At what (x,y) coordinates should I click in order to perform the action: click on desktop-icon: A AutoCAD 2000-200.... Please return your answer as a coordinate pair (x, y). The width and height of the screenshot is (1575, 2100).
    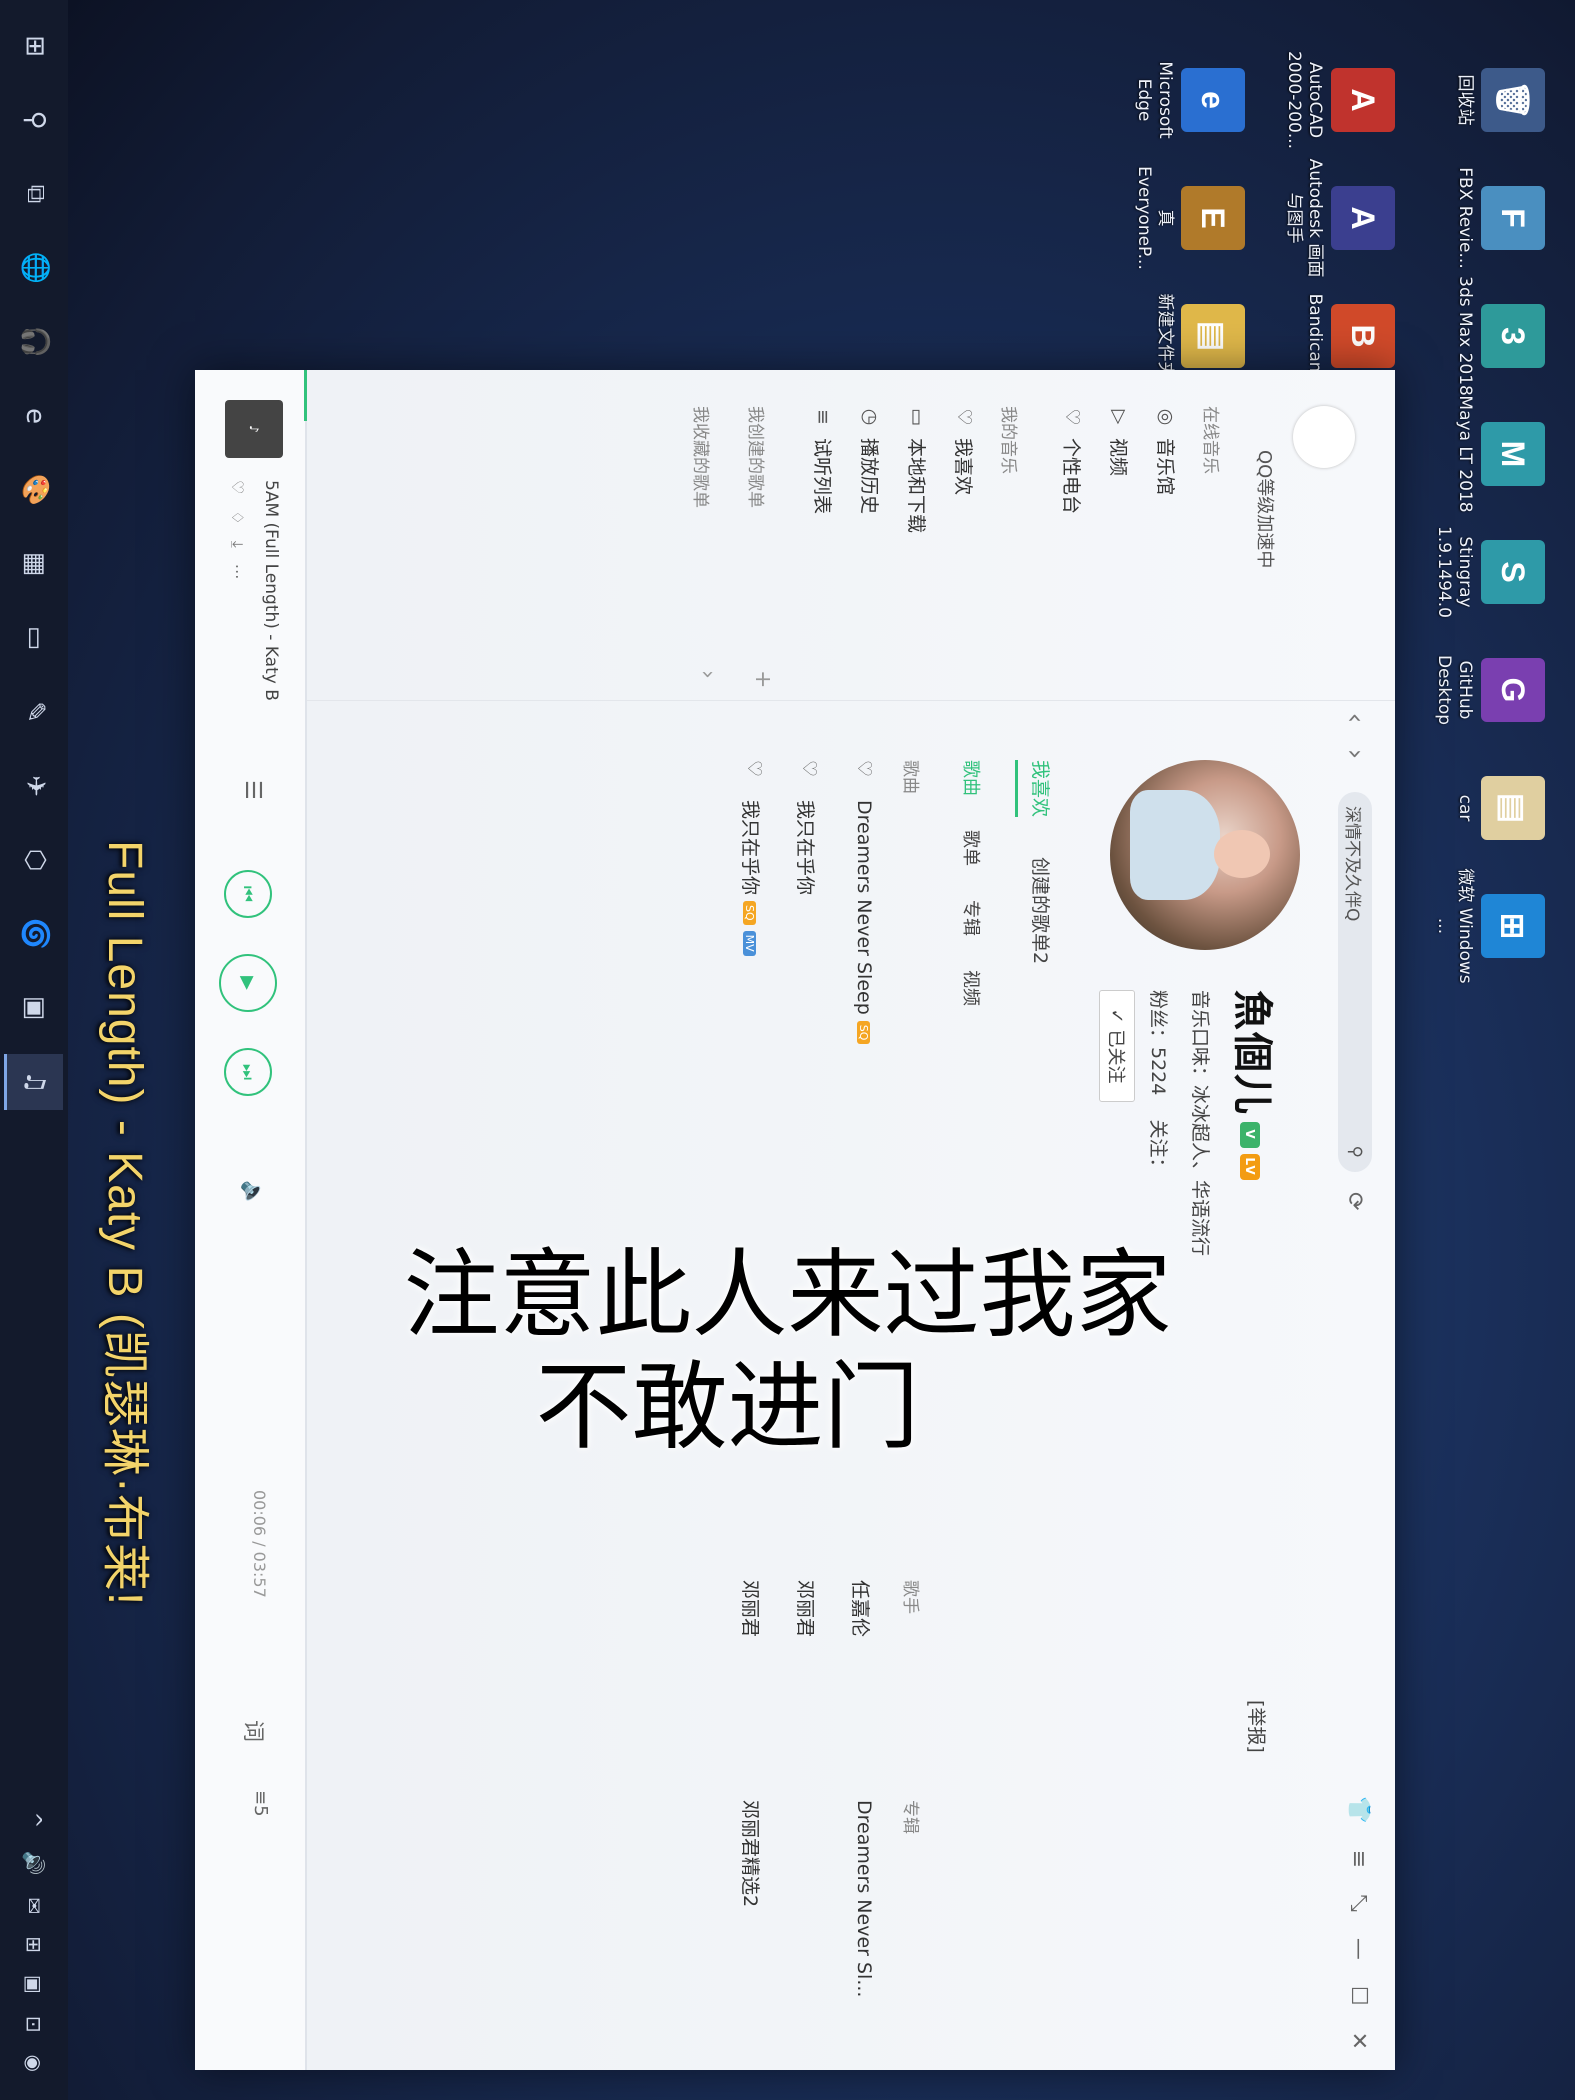
    Looking at the image, I should click on (1339, 100).